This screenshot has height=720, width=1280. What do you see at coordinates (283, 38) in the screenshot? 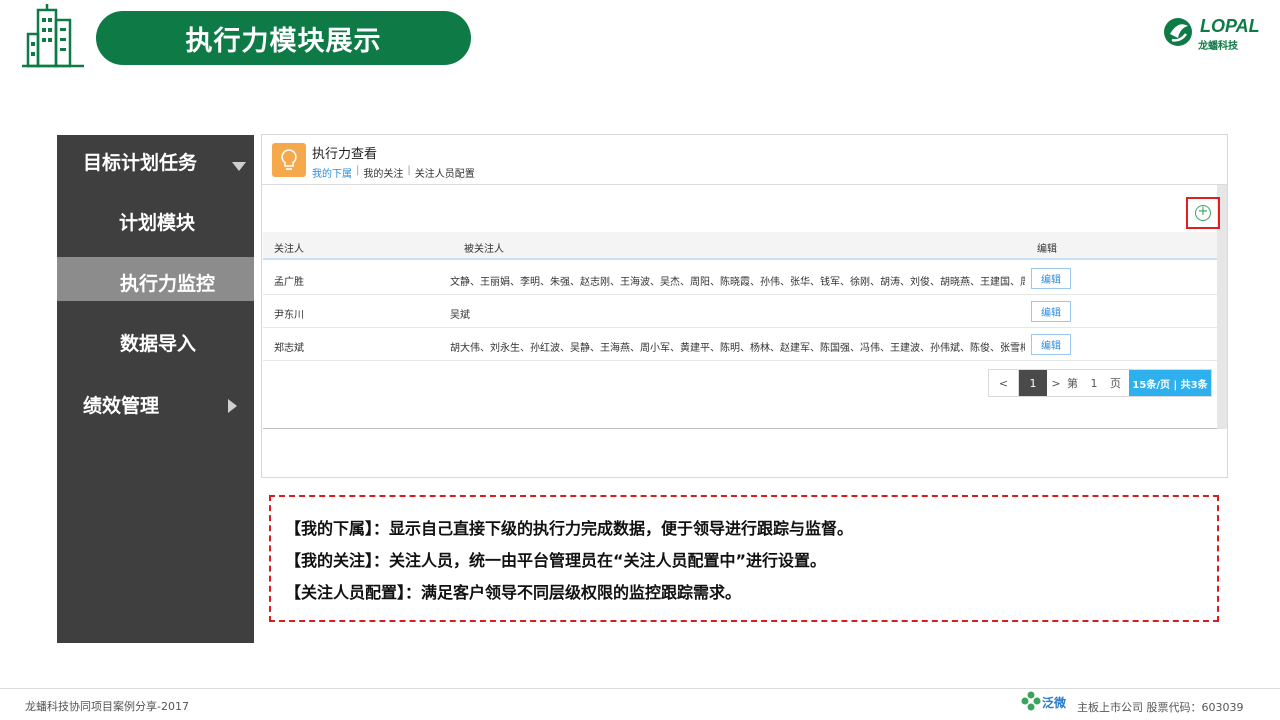
I see `page-title: 执行力模块展示` at bounding box center [283, 38].